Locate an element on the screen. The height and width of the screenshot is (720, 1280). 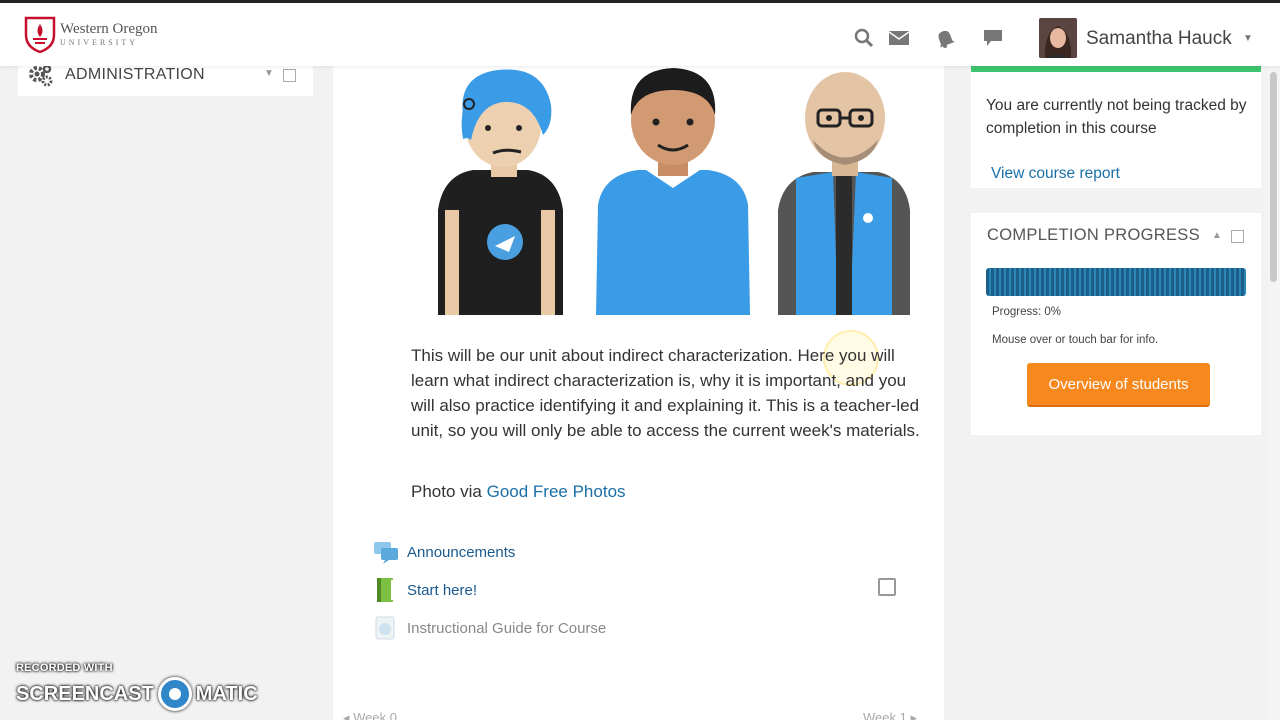
user-name: Samantha Hauck is located at coordinates (1159, 39).